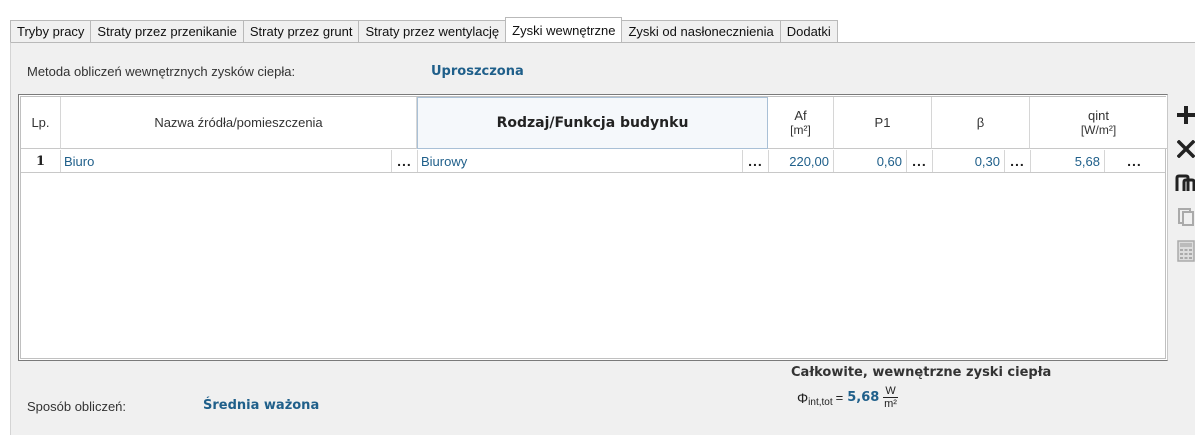 This screenshot has height=435, width=1195. I want to click on tab-straty-przenikanie: Straty przez przenikanie, so click(167, 31).